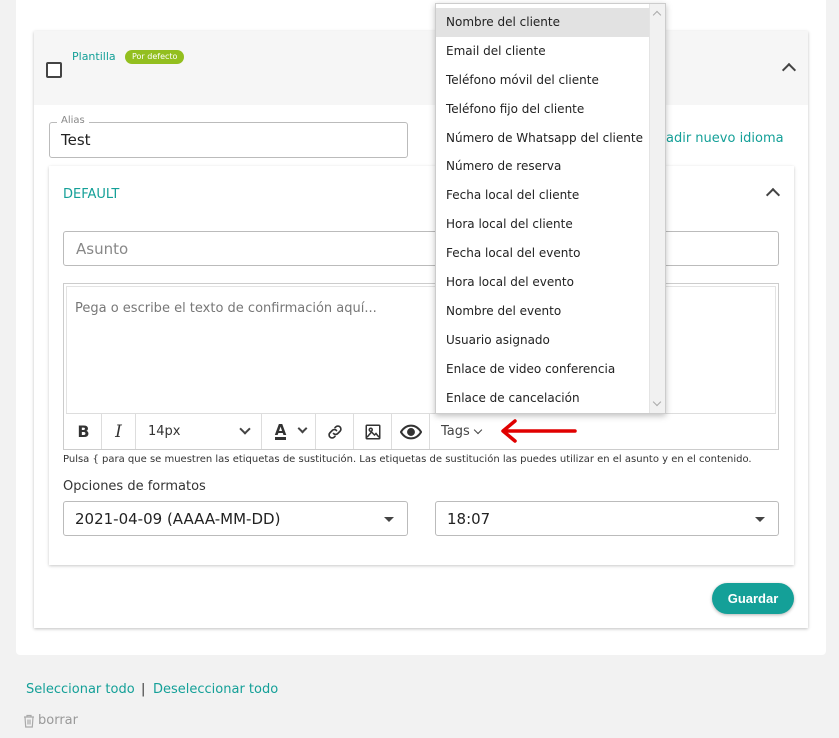 This screenshot has height=738, width=839. I want to click on collapse-chevron-icon, so click(789, 70).